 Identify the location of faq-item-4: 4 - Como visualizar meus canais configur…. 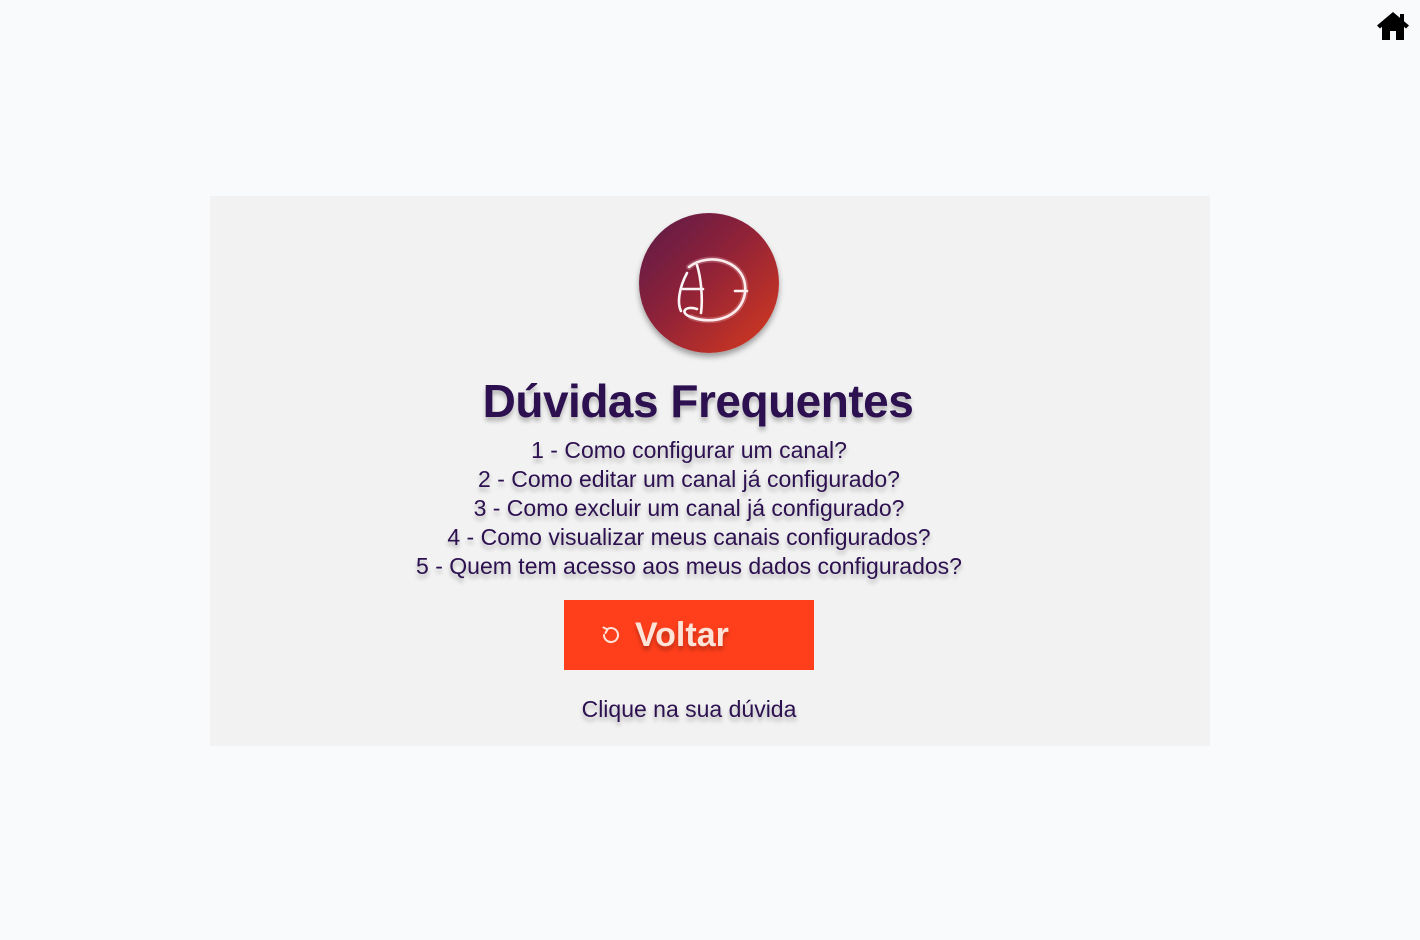
(689, 537).